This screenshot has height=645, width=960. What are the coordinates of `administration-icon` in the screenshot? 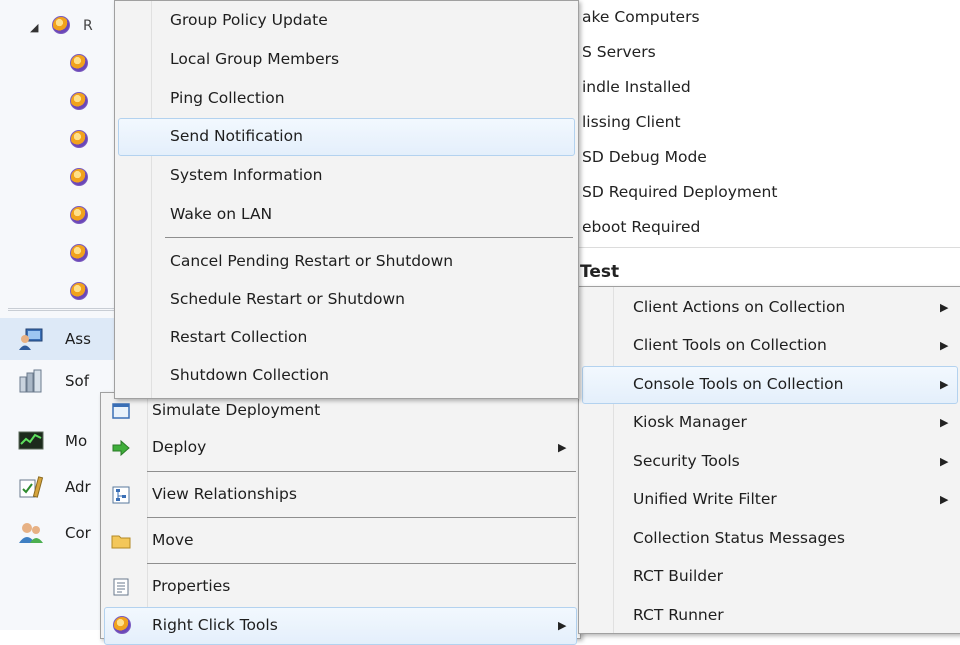 It's located at (31, 487).